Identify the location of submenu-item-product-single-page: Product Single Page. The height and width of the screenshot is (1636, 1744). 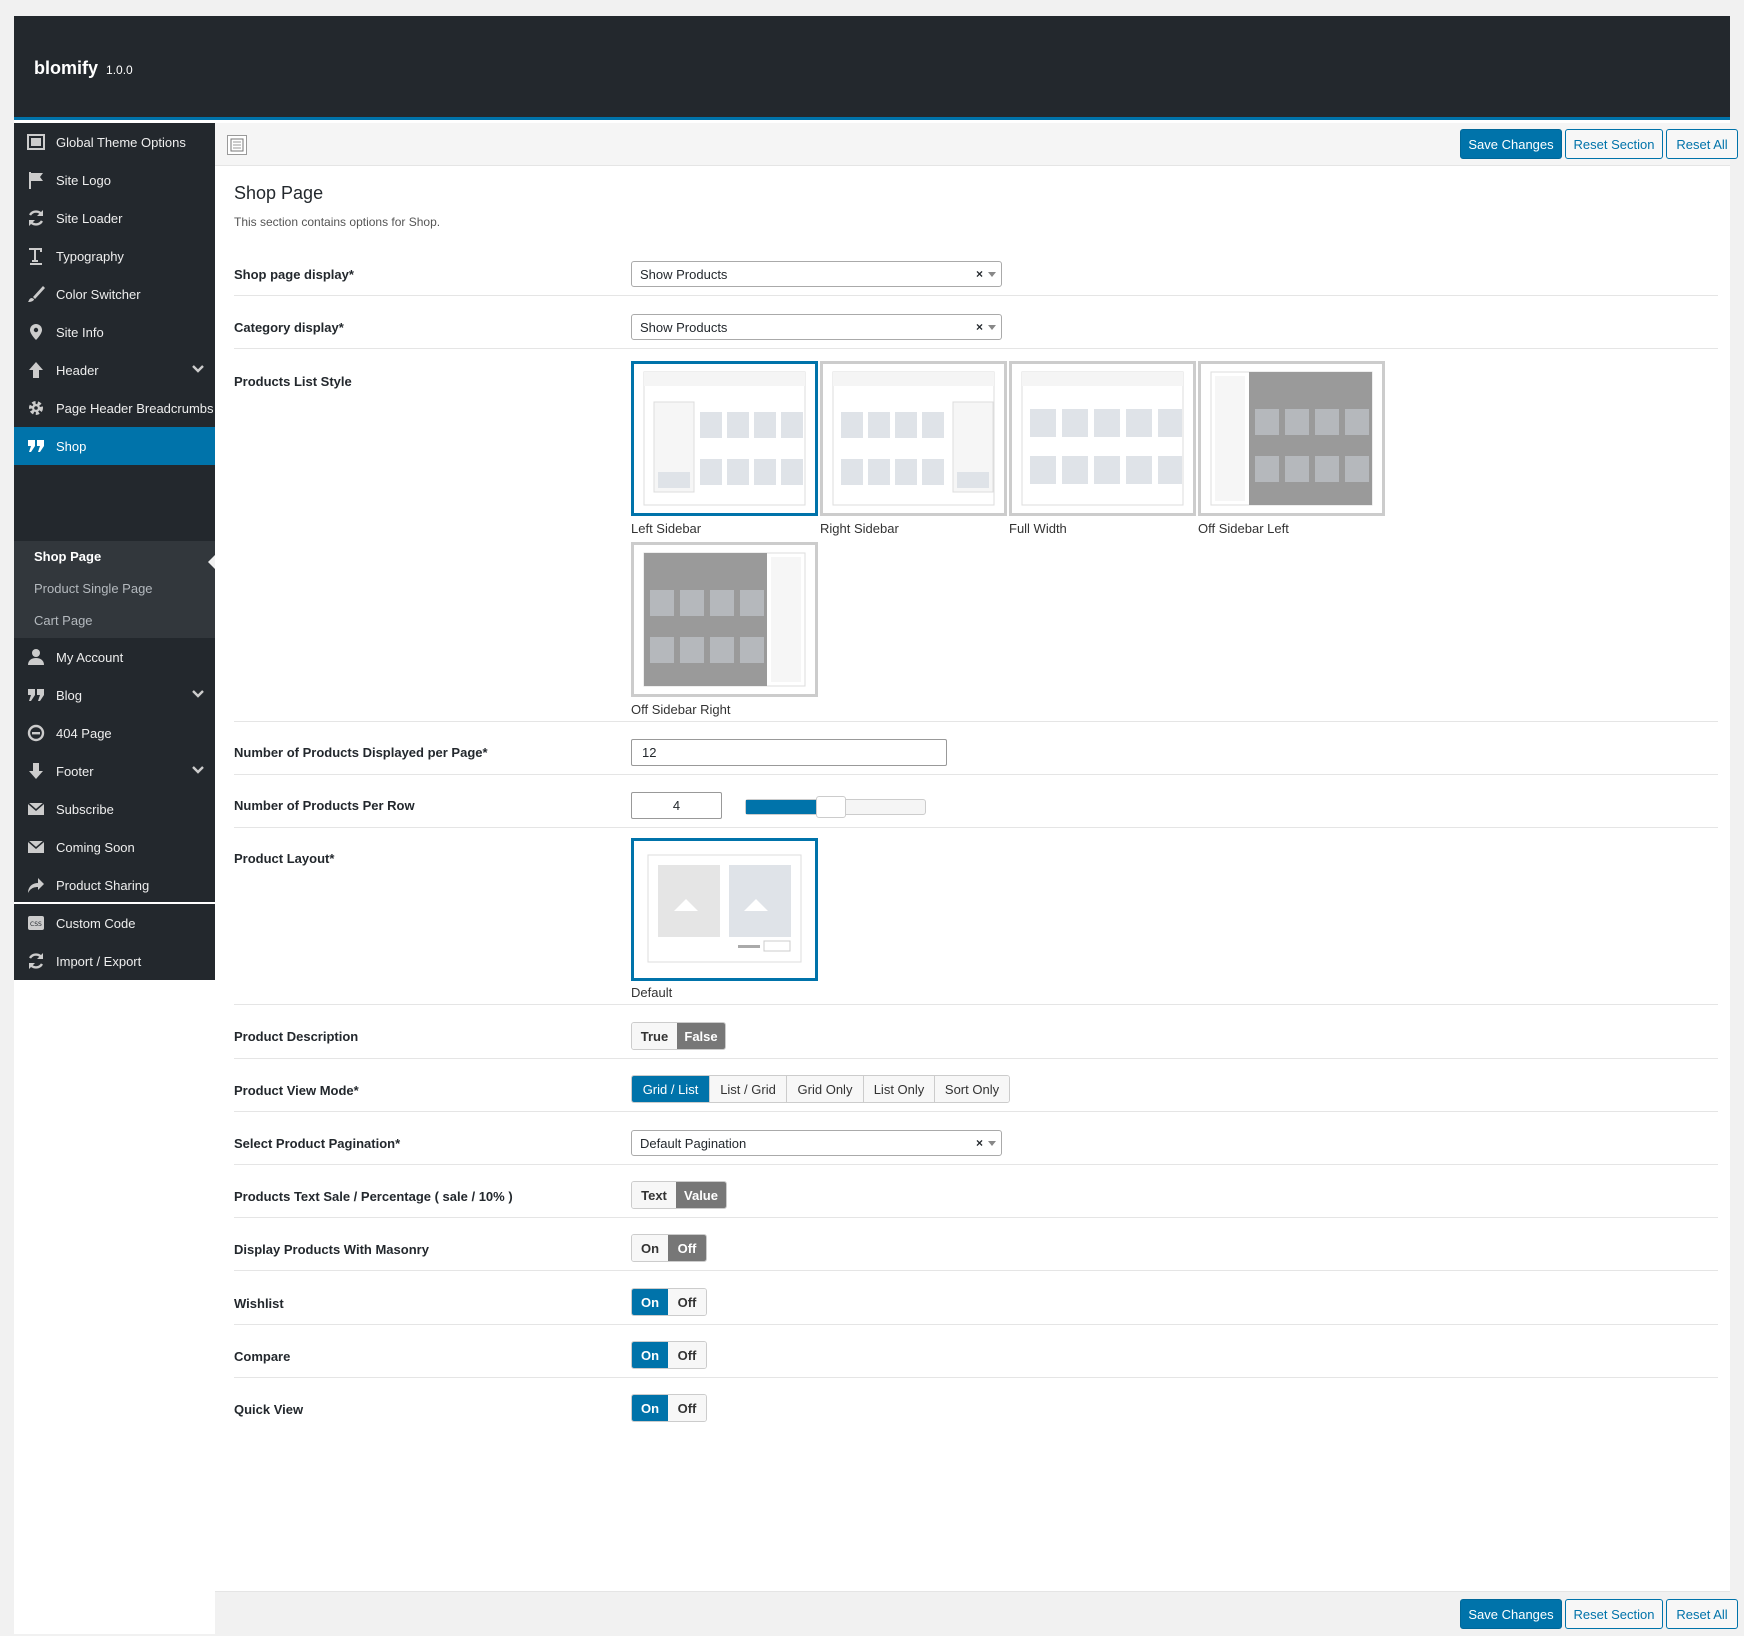
(93, 588).